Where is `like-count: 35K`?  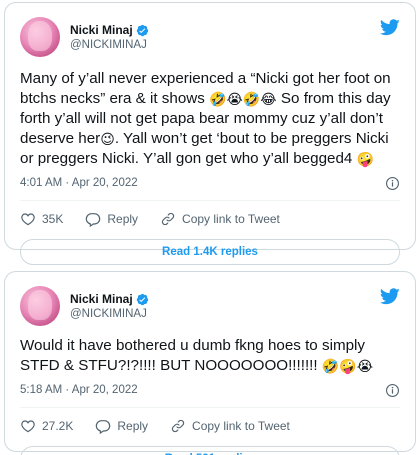
like-count: 35K is located at coordinates (53, 219).